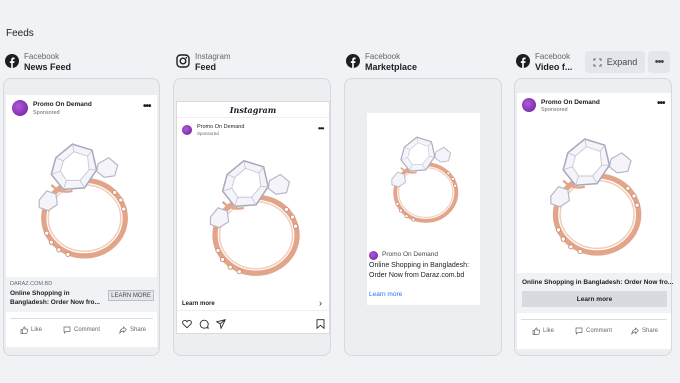 This screenshot has height=383, width=680. I want to click on column-header-instagram-feed: Instagram Feed, so click(203, 63).